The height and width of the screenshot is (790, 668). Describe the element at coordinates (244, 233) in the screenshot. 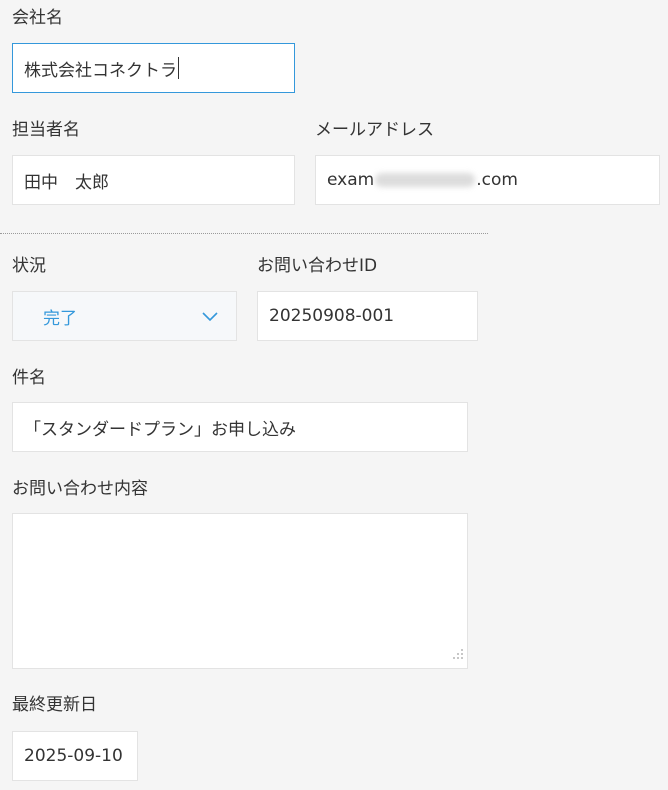

I see `section-divider` at that location.